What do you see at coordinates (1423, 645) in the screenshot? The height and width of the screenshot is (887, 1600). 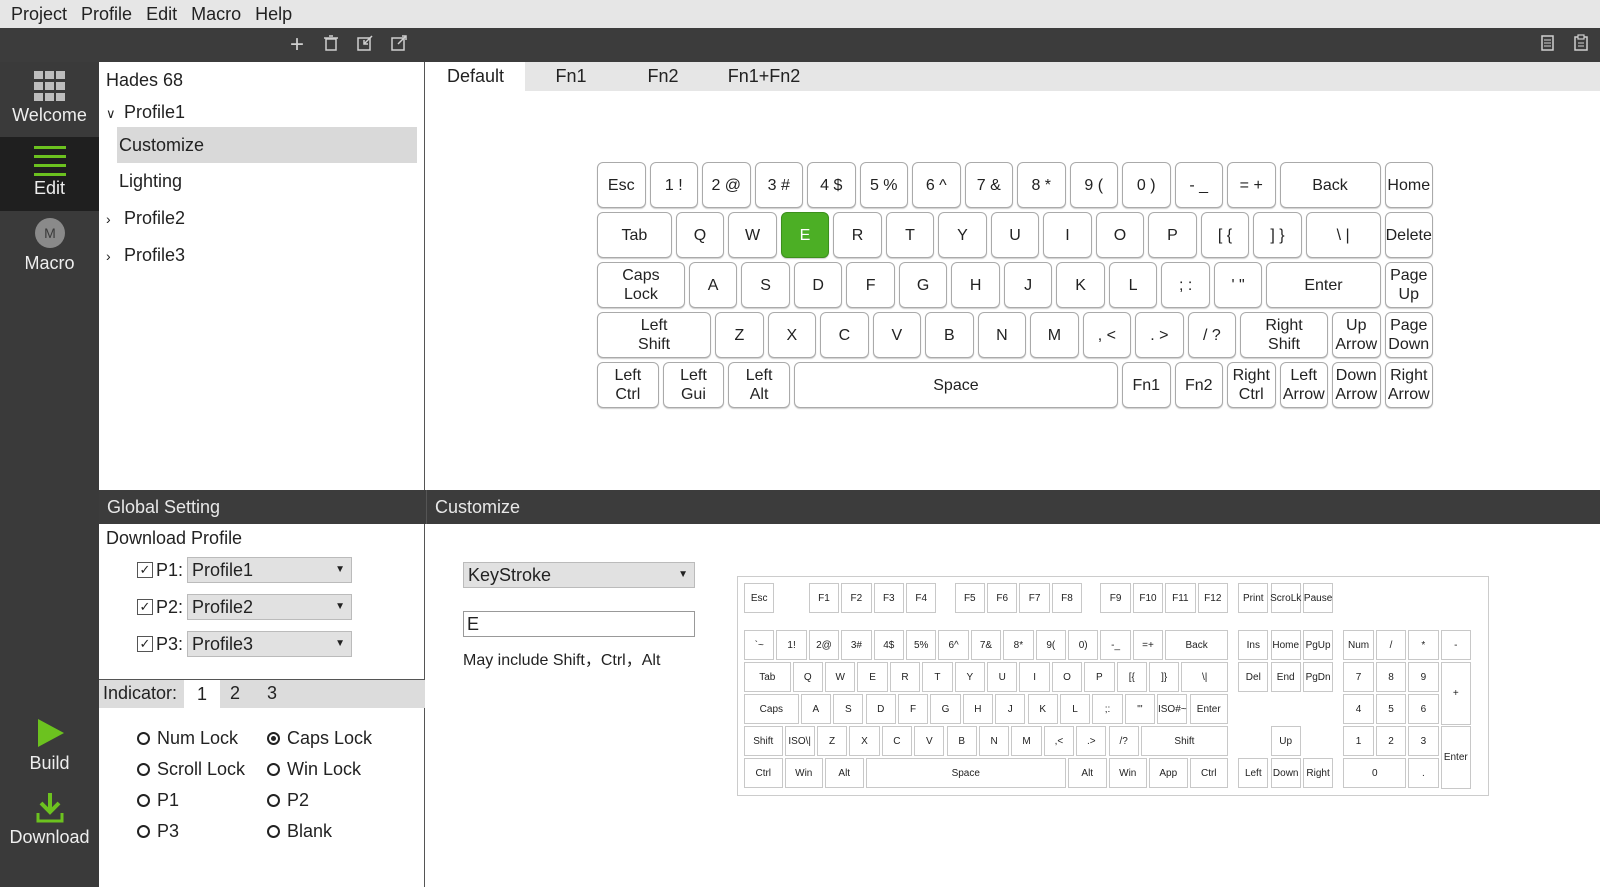 I see `ref-key-1c-2: *` at bounding box center [1423, 645].